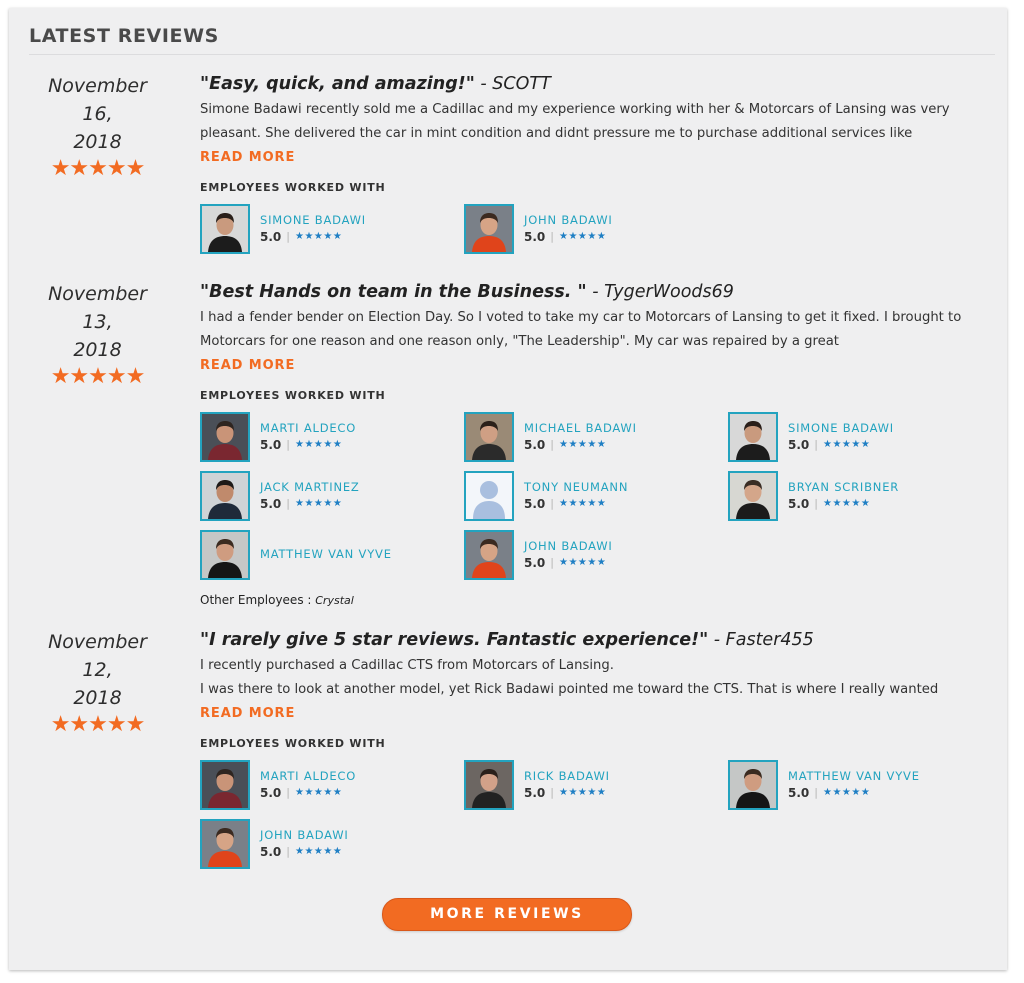 The width and height of the screenshot is (1024, 983). What do you see at coordinates (334, 600) in the screenshot?
I see `other-employees-names: Crystal` at bounding box center [334, 600].